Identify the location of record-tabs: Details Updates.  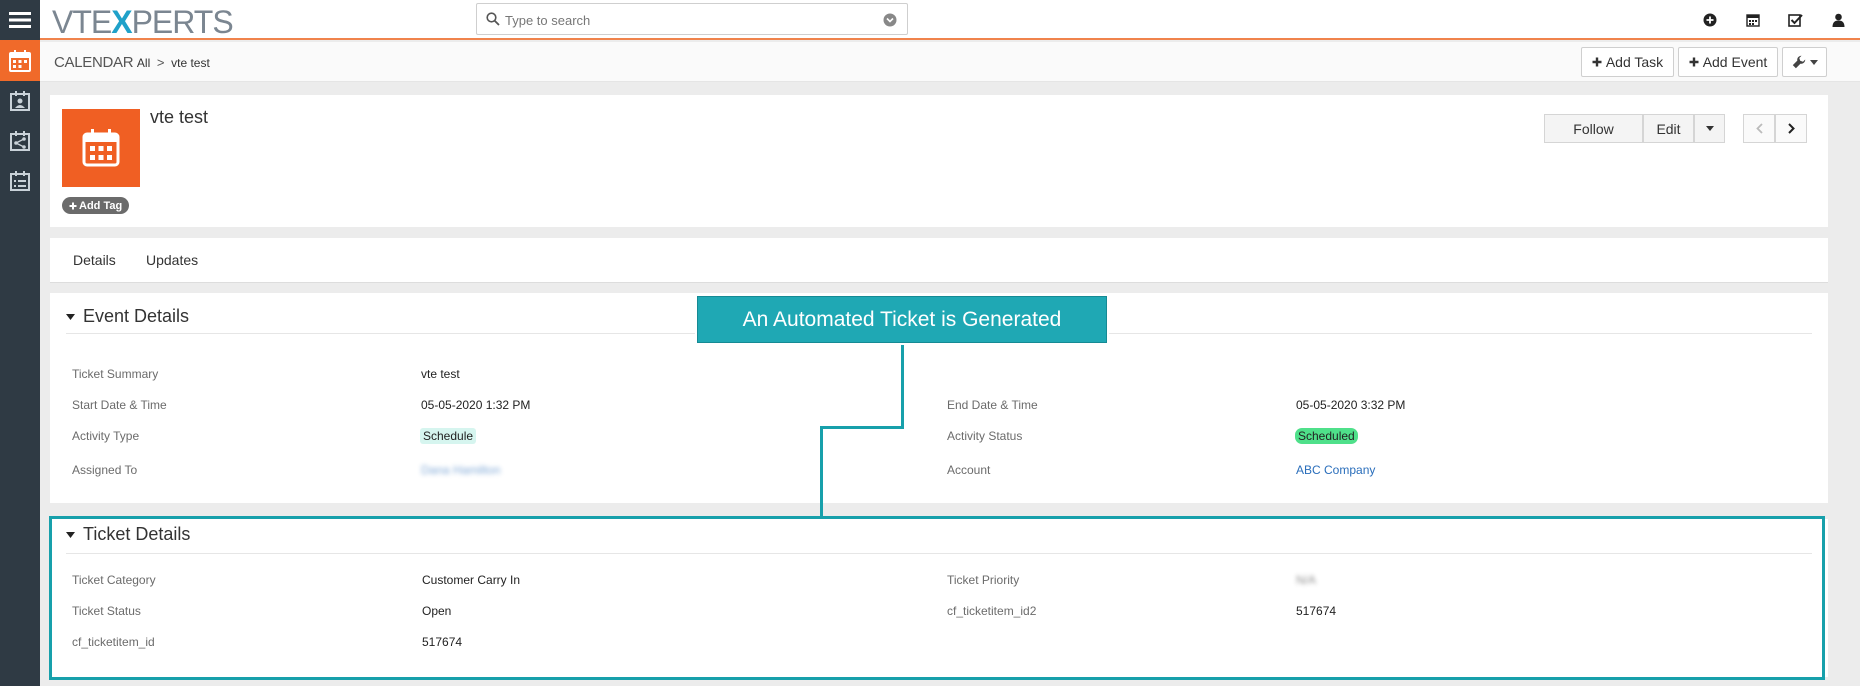
(939, 260).